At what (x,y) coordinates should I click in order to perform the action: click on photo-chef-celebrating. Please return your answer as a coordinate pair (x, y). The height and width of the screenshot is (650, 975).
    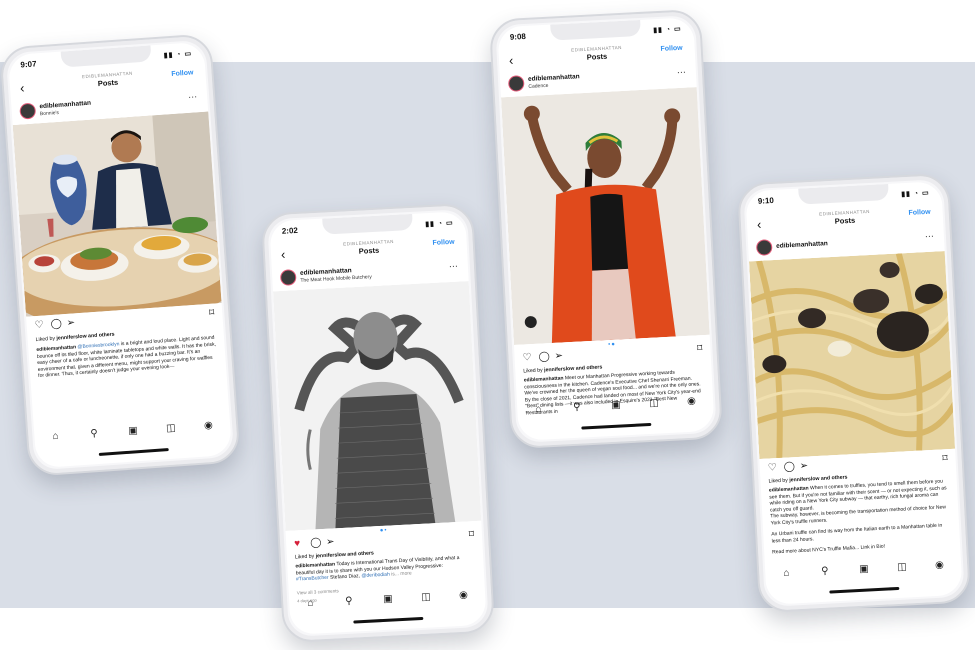
    Looking at the image, I should click on (605, 216).